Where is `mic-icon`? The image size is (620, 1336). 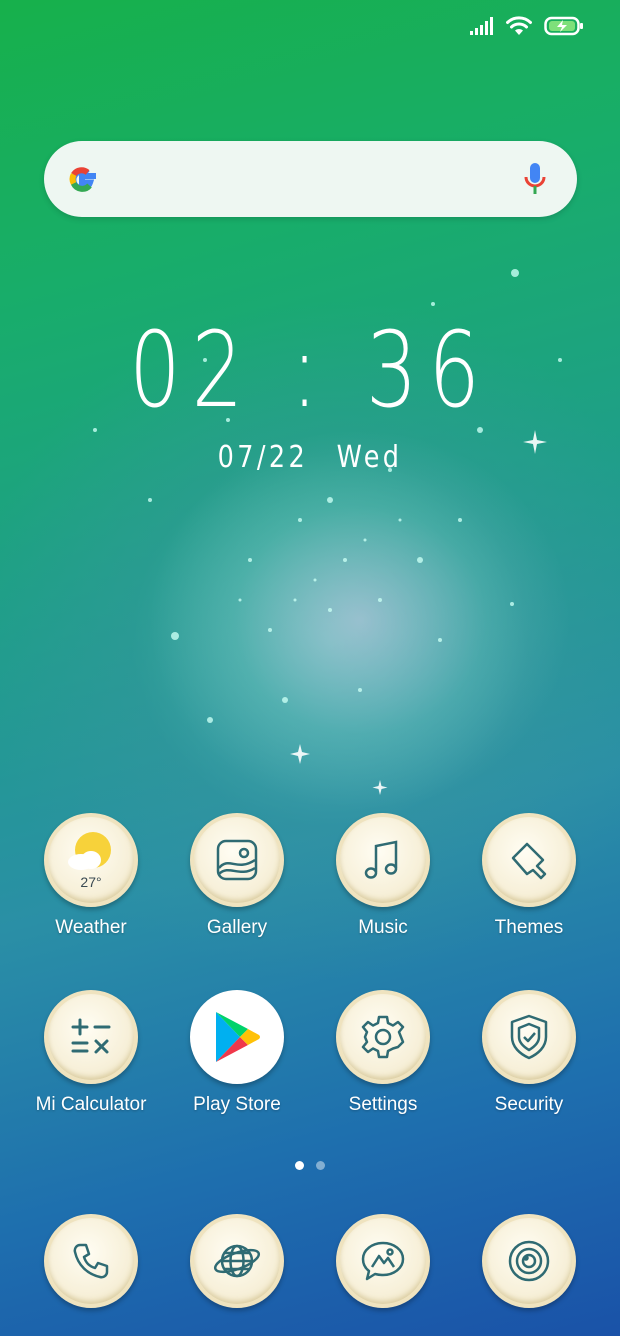 mic-icon is located at coordinates (535, 180).